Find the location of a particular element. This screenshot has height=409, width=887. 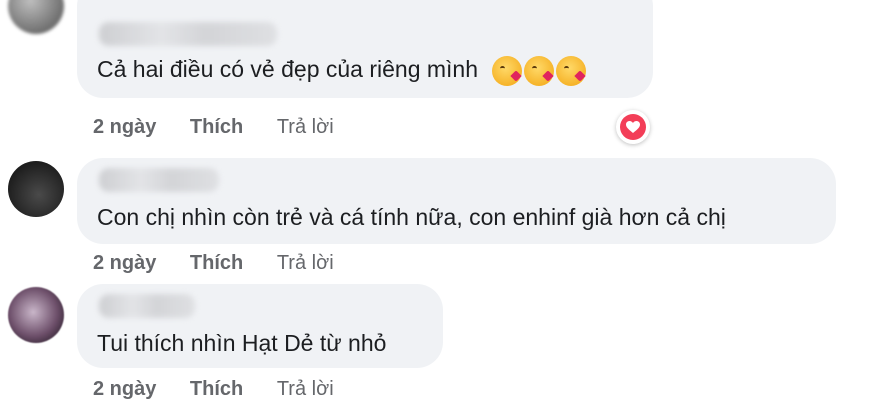

love-reaction-badge is located at coordinates (633, 127).